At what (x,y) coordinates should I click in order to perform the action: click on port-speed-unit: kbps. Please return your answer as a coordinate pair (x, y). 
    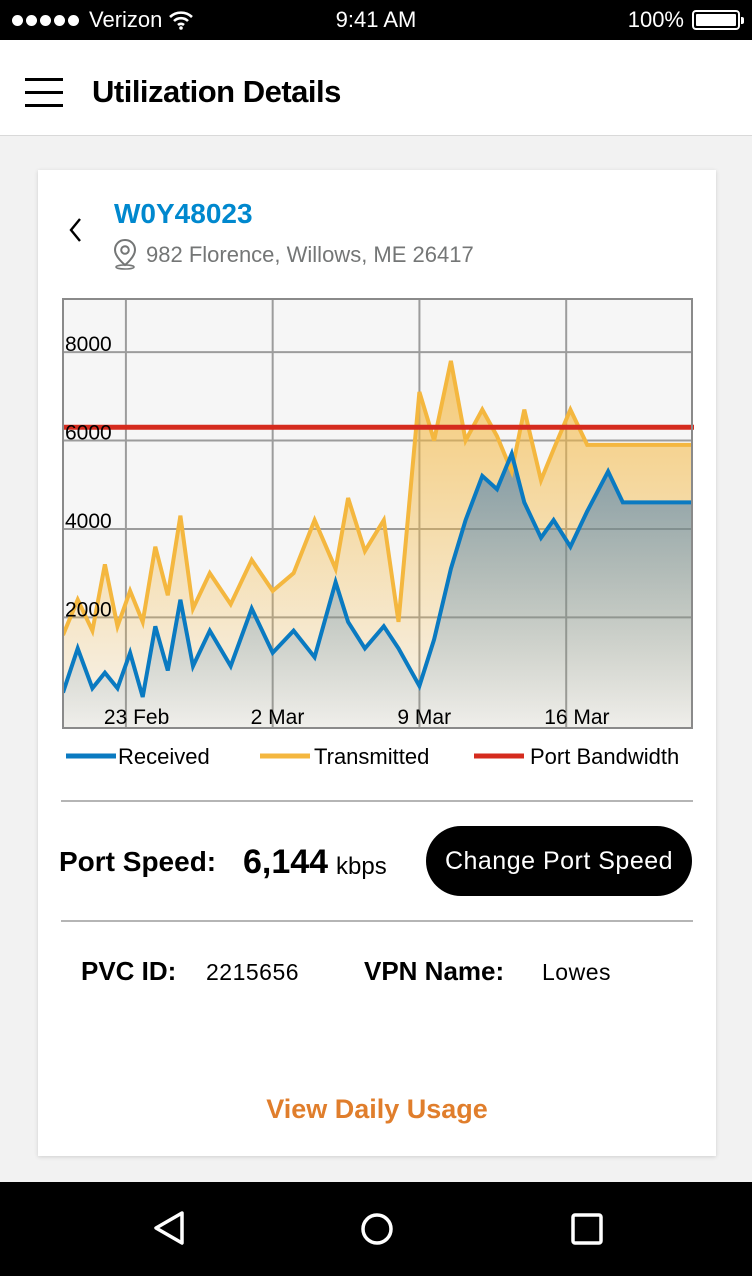
    Looking at the image, I should click on (361, 866).